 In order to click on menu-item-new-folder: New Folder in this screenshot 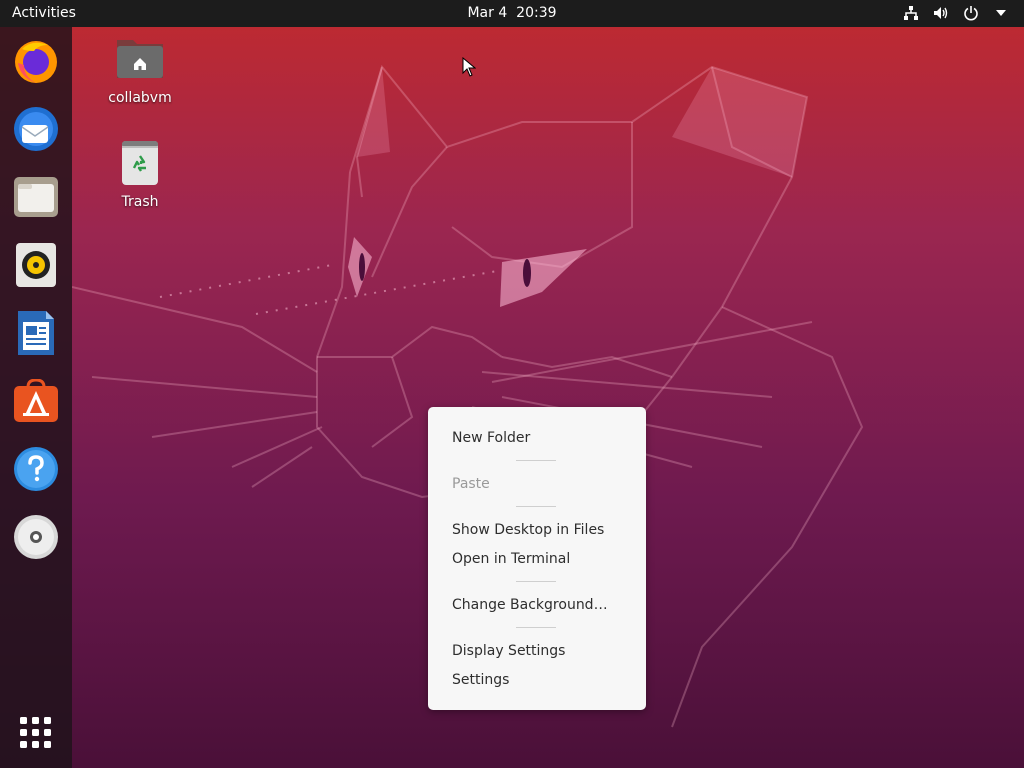, I will do `click(537, 438)`.